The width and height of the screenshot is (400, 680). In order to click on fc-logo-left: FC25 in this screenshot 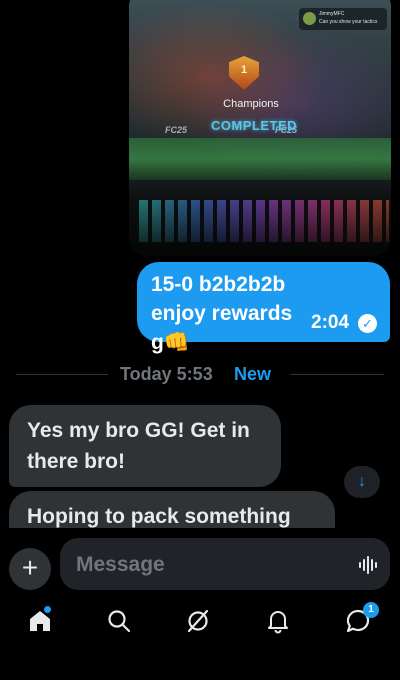, I will do `click(176, 130)`.